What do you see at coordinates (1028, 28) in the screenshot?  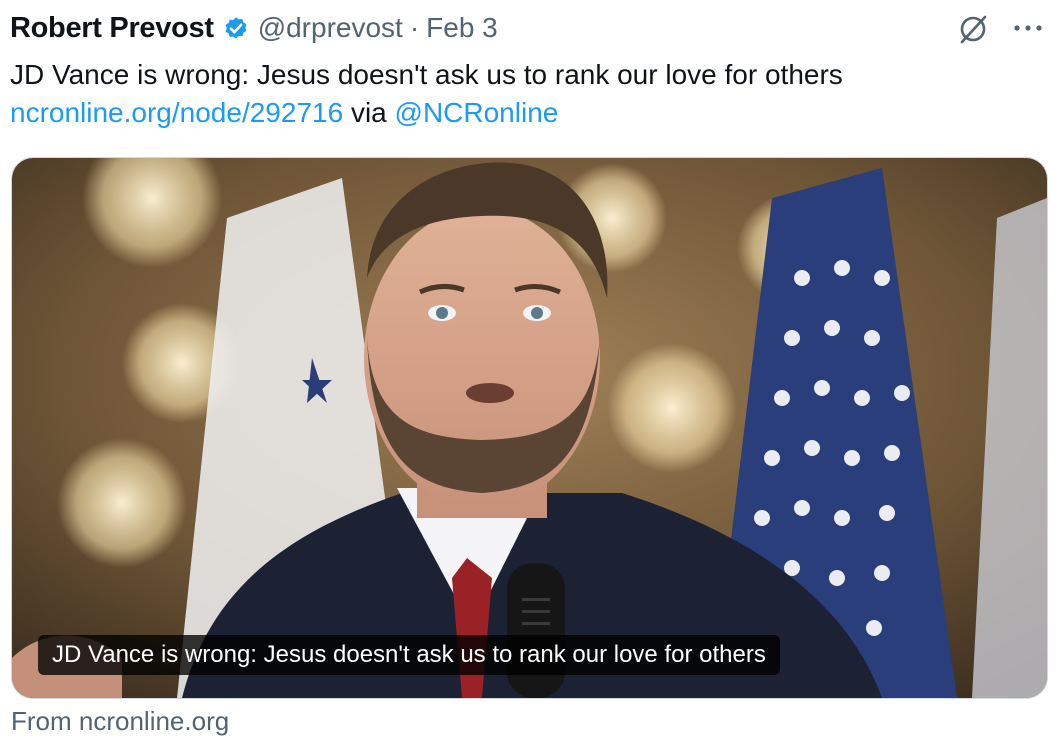 I see `more-icon` at bounding box center [1028, 28].